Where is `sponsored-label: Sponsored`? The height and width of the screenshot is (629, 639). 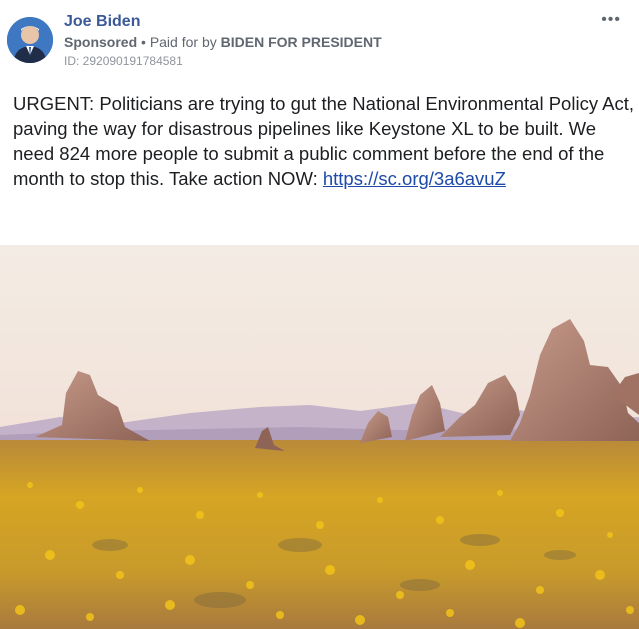 sponsored-label: Sponsored is located at coordinates (100, 42).